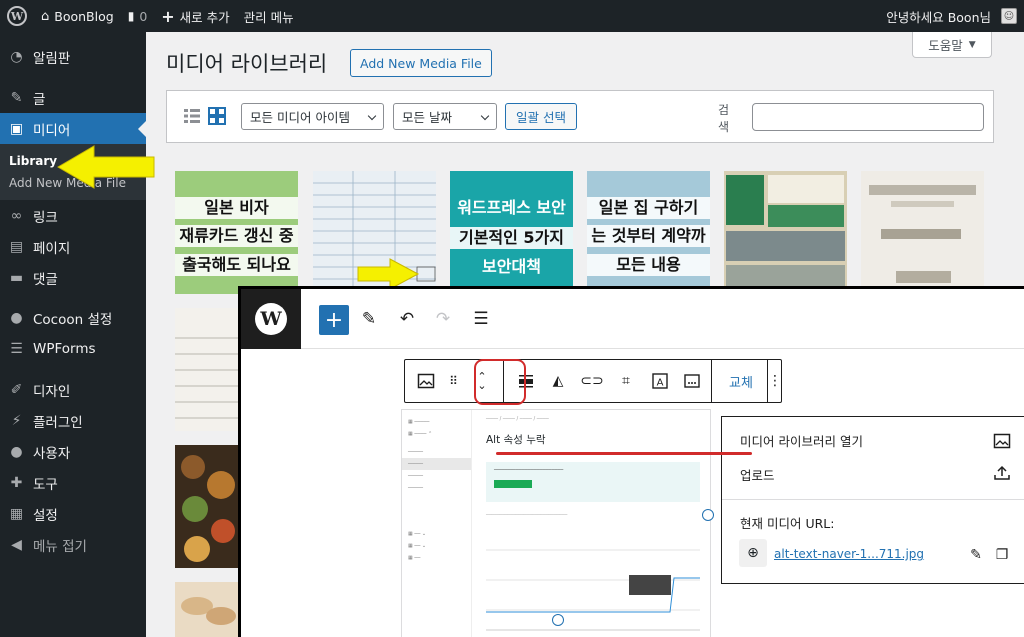 The width and height of the screenshot is (1024, 637). I want to click on sidebar-item-media: ▣ 미디어, so click(73, 128).